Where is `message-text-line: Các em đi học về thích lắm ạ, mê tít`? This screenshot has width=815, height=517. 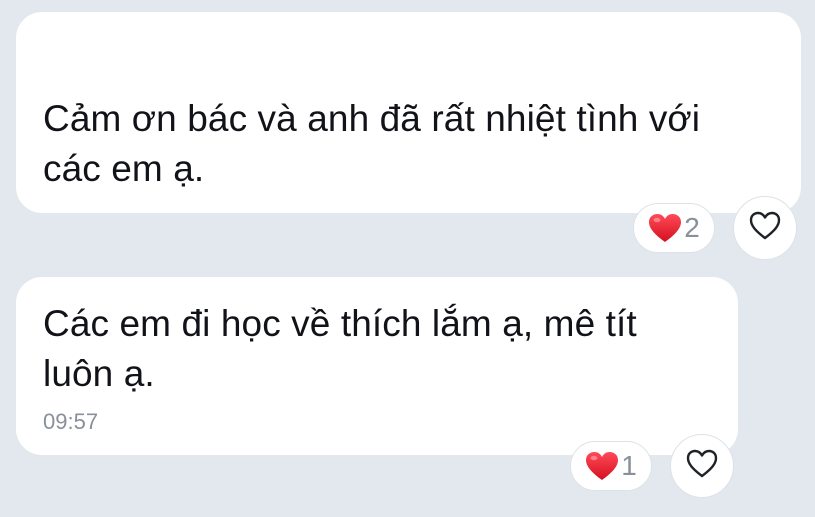 message-text-line: Các em đi học về thích lắm ạ, mê tít is located at coordinates (340, 323).